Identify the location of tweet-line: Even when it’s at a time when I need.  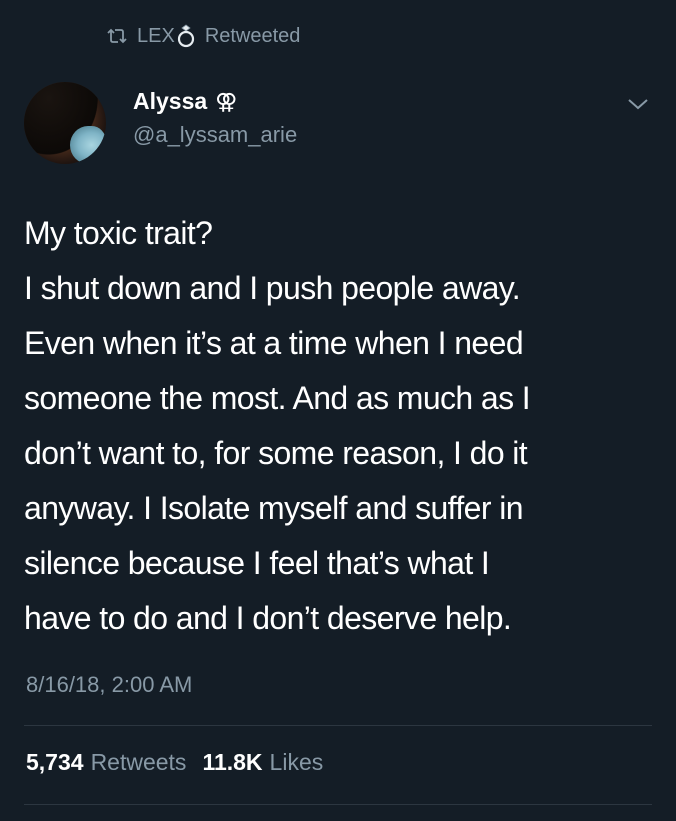
(274, 343).